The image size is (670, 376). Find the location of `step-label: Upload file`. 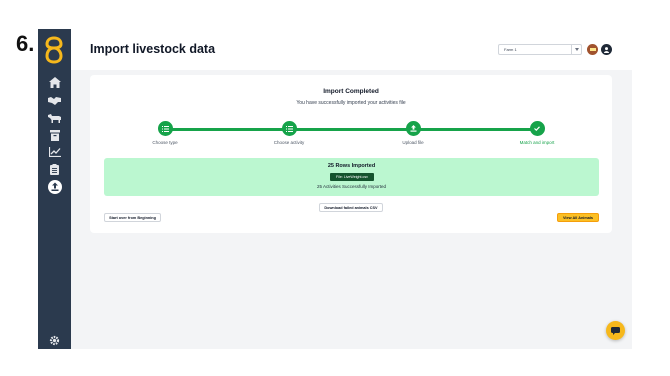

step-label: Upload file is located at coordinates (413, 142).